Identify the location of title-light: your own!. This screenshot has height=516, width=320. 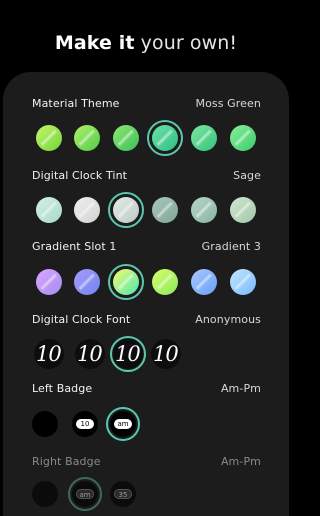
(186, 43).